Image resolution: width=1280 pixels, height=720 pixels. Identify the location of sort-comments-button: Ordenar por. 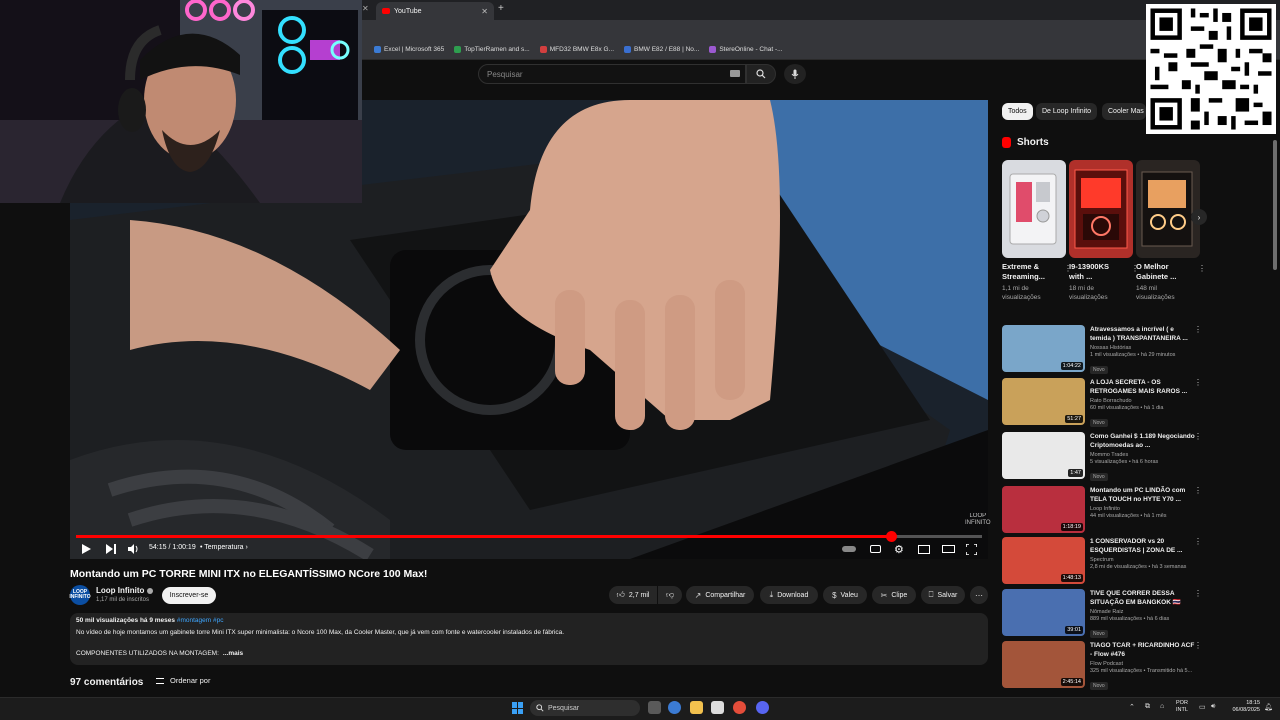
(183, 680).